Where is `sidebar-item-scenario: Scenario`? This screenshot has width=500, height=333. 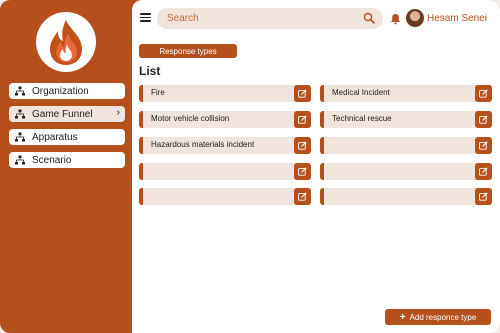
sidebar-item-scenario: Scenario is located at coordinates (67, 160).